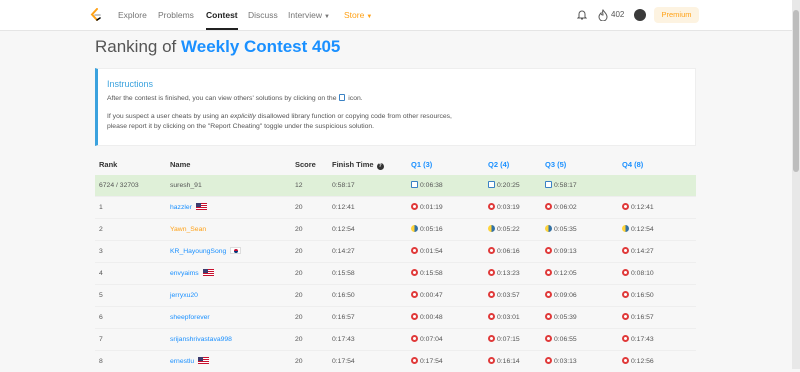 The height and width of the screenshot is (372, 800). I want to click on nav-contest: Contest, so click(222, 15).